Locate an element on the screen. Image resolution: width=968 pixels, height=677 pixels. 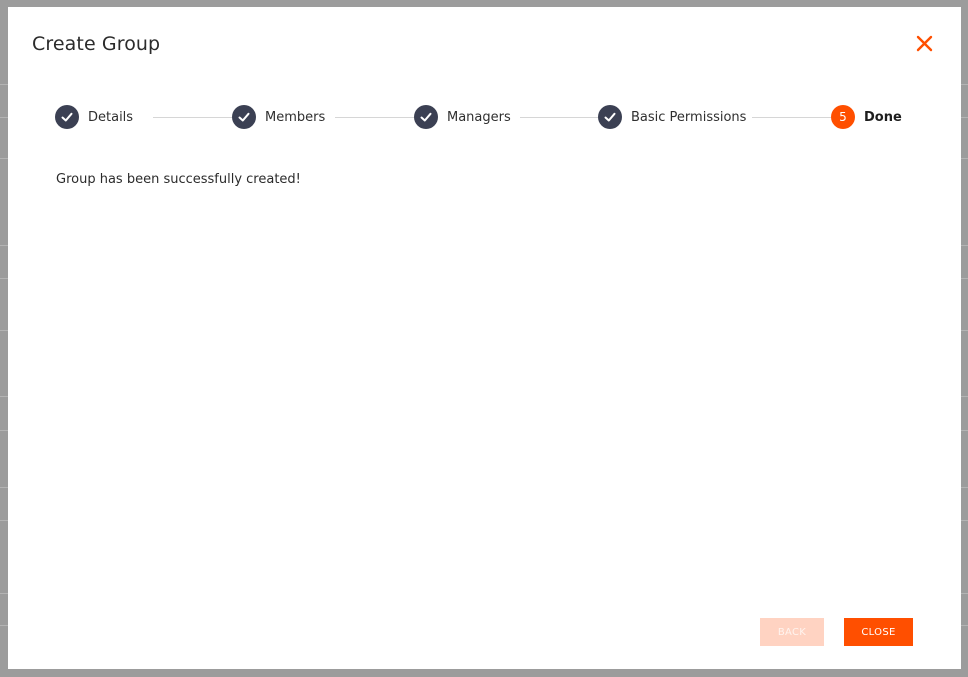
close-icon-graphic is located at coordinates (924, 43).